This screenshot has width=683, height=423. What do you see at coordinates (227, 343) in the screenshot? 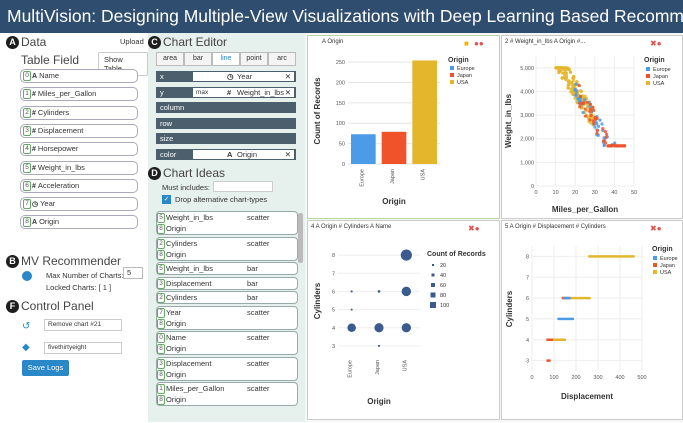
I see `chart-idea-card: 0 Name scatter 8 Origin` at bounding box center [227, 343].